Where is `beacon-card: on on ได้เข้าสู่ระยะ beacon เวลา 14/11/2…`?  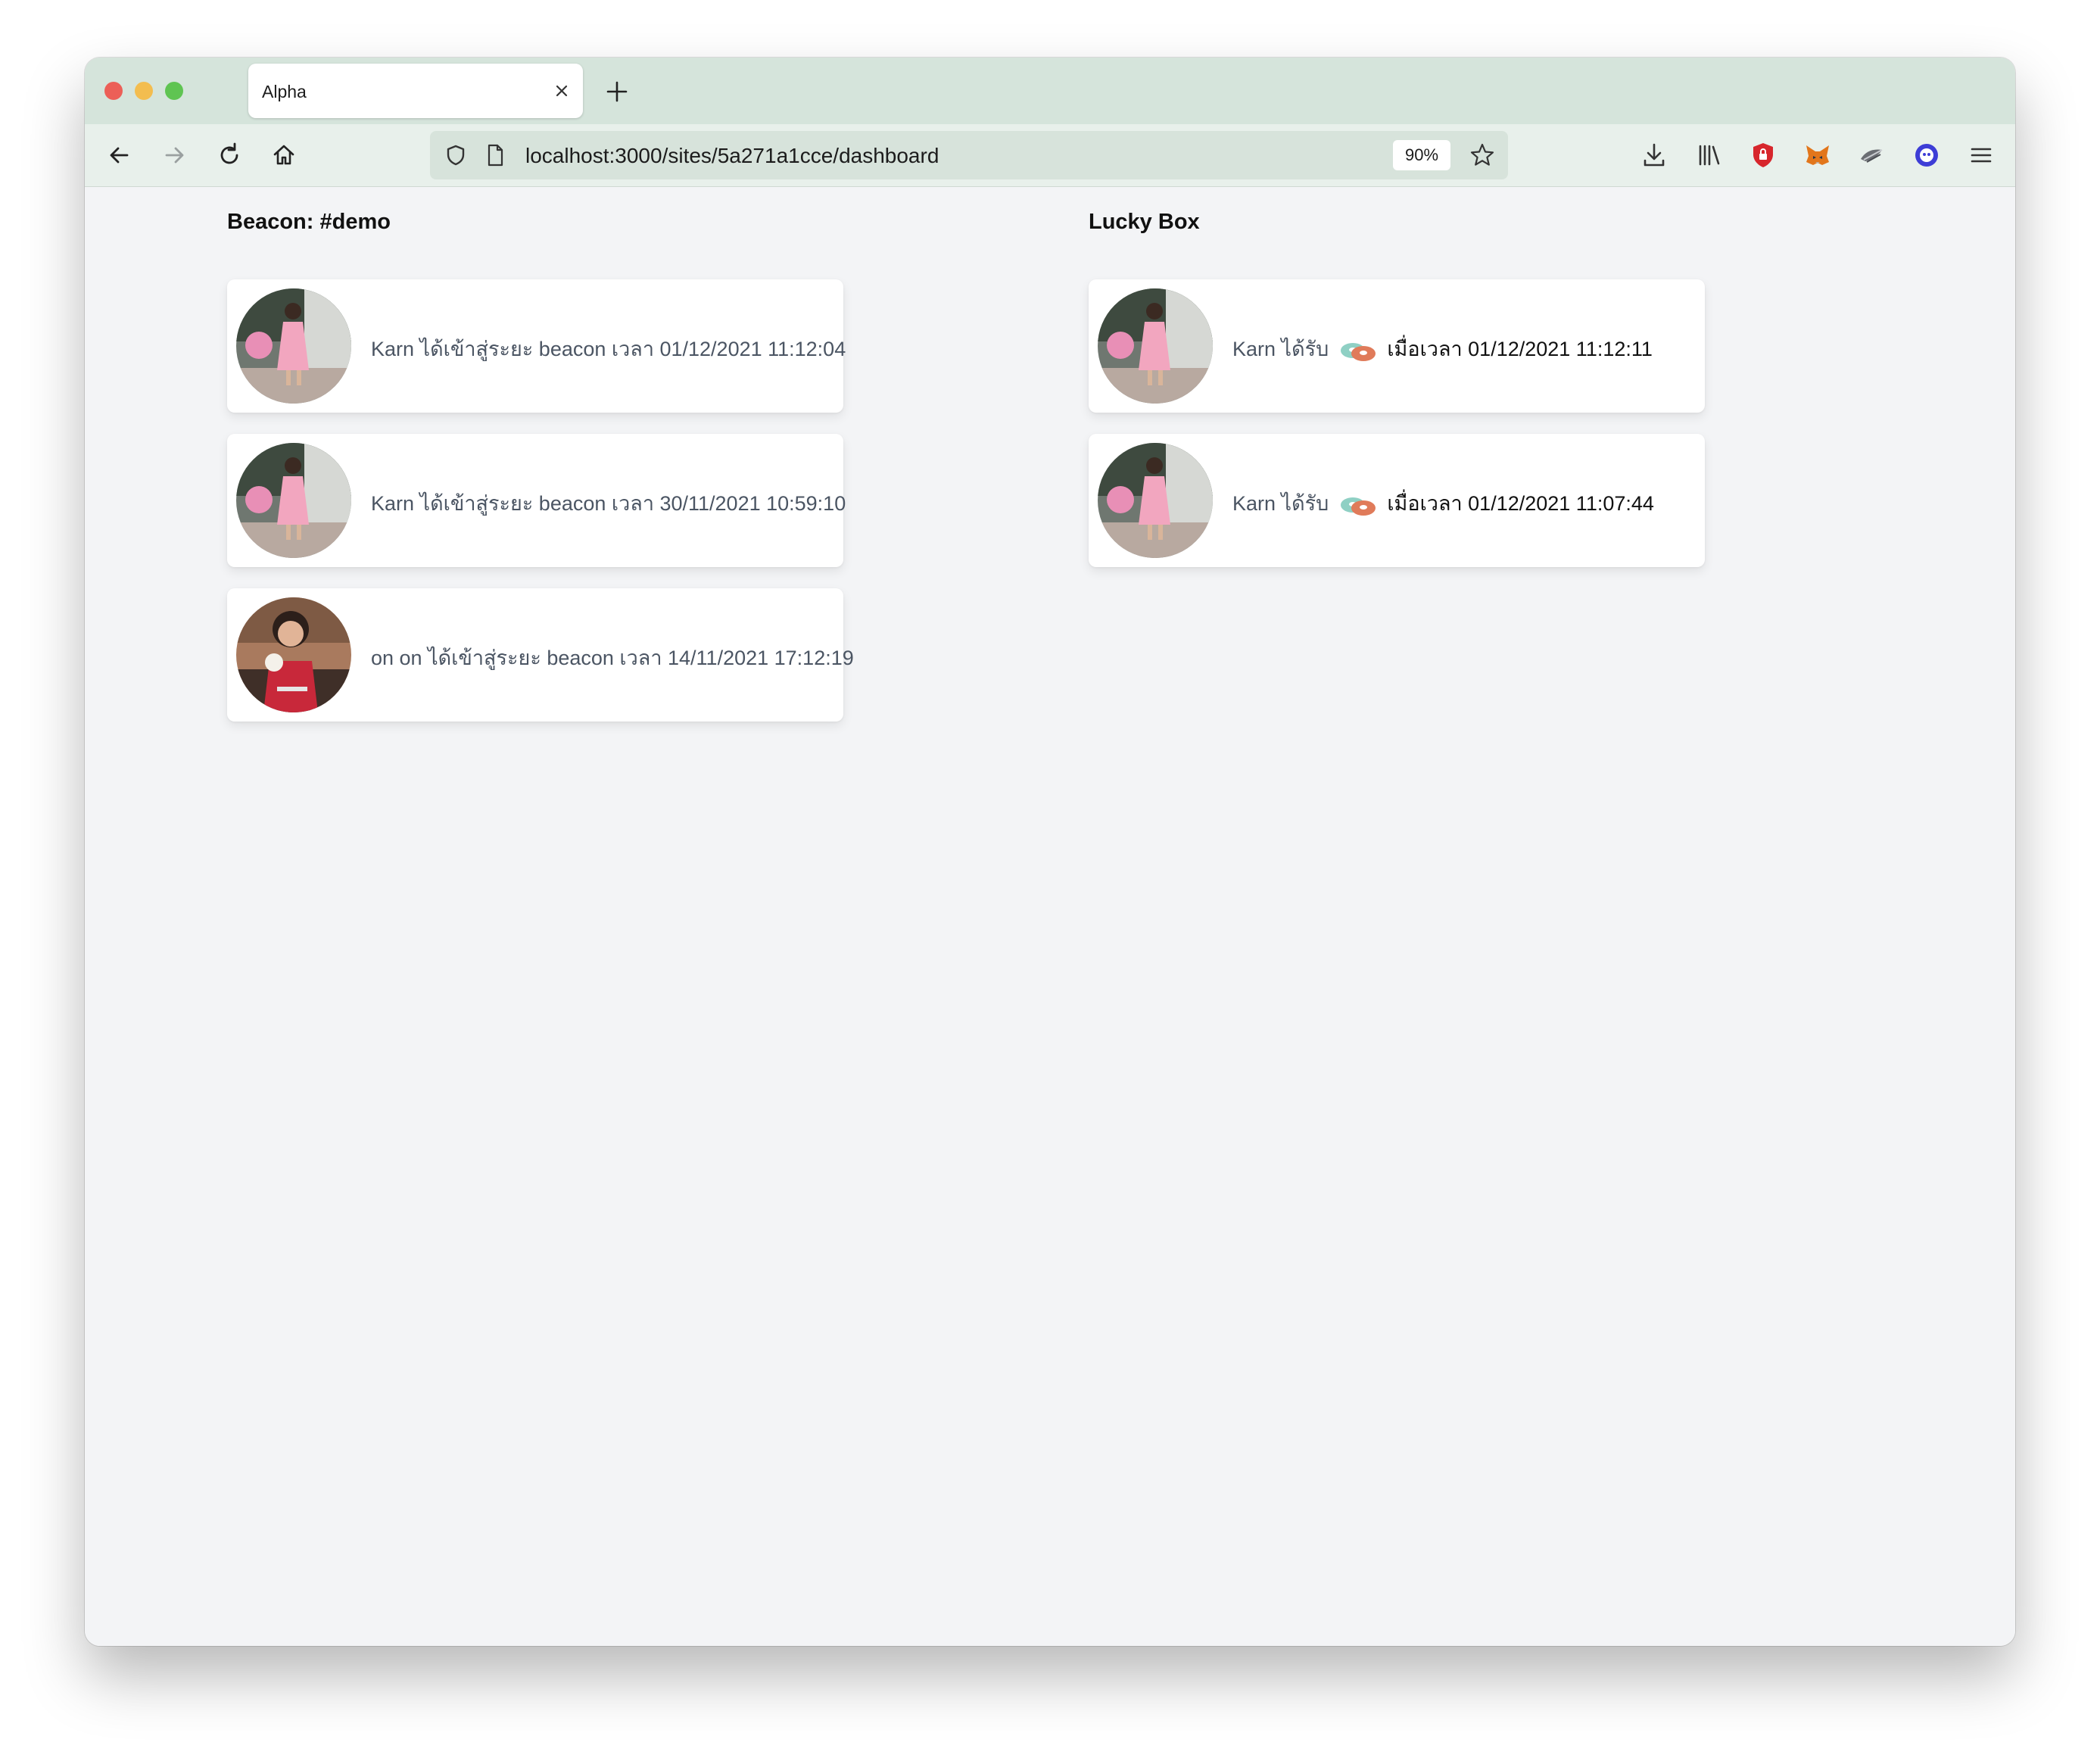
beacon-card: on on ได้เข้าสู่ระยะ beacon เวลา 14/11/2… is located at coordinates (540, 655).